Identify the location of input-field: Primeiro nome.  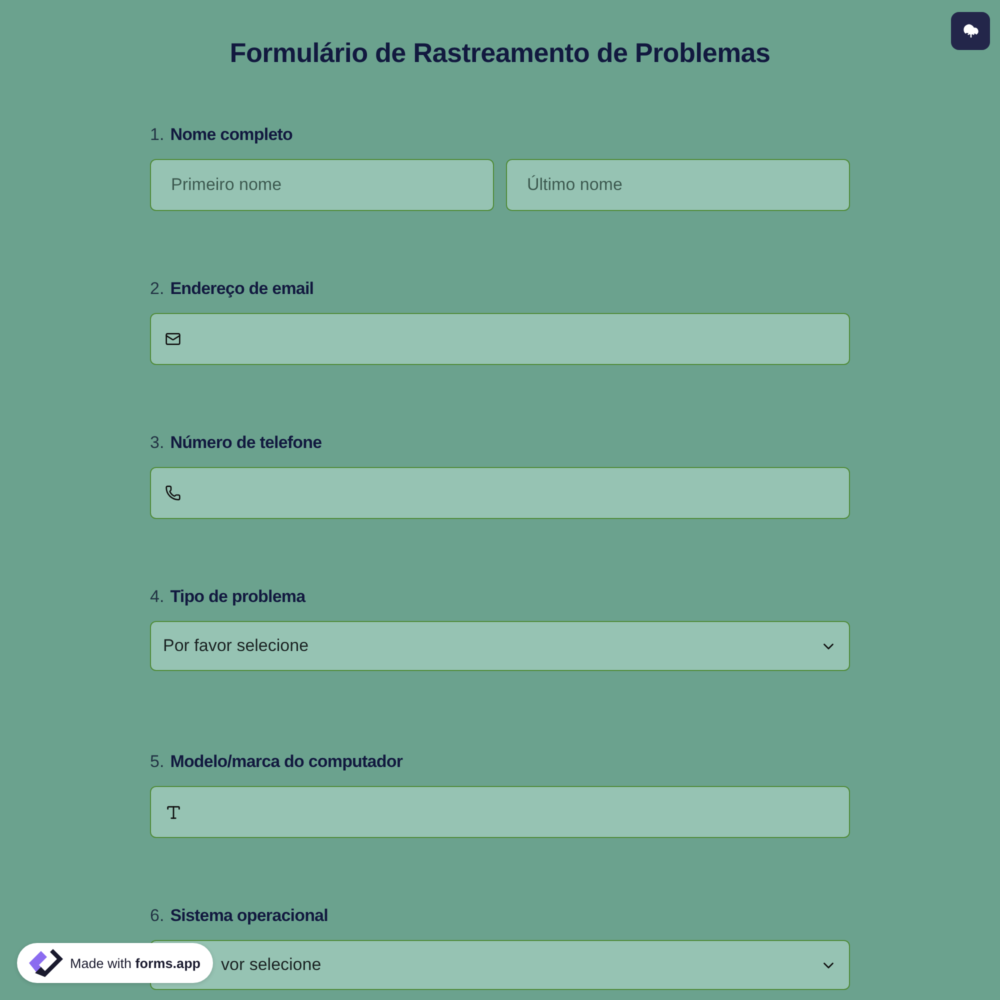
(322, 185).